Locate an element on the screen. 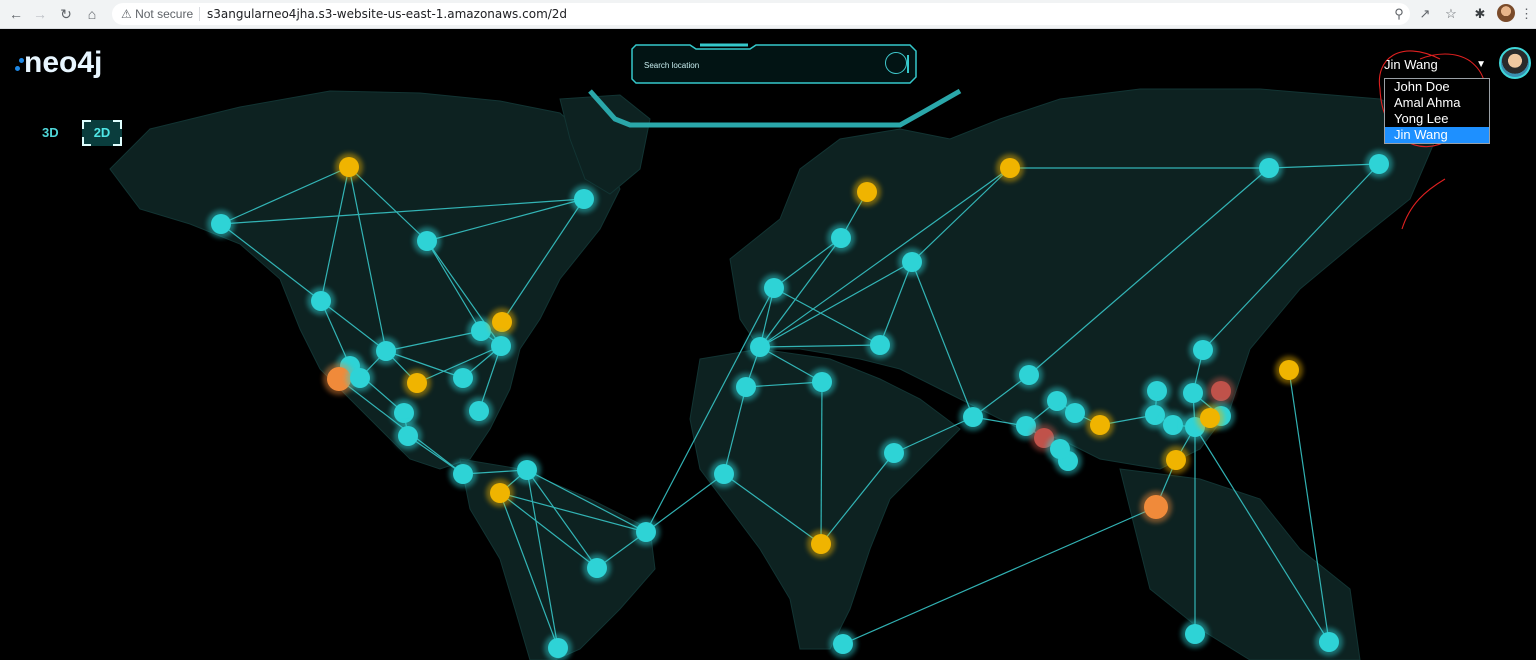 This screenshot has width=1536, height=660. user-option: John Doe is located at coordinates (1437, 87).